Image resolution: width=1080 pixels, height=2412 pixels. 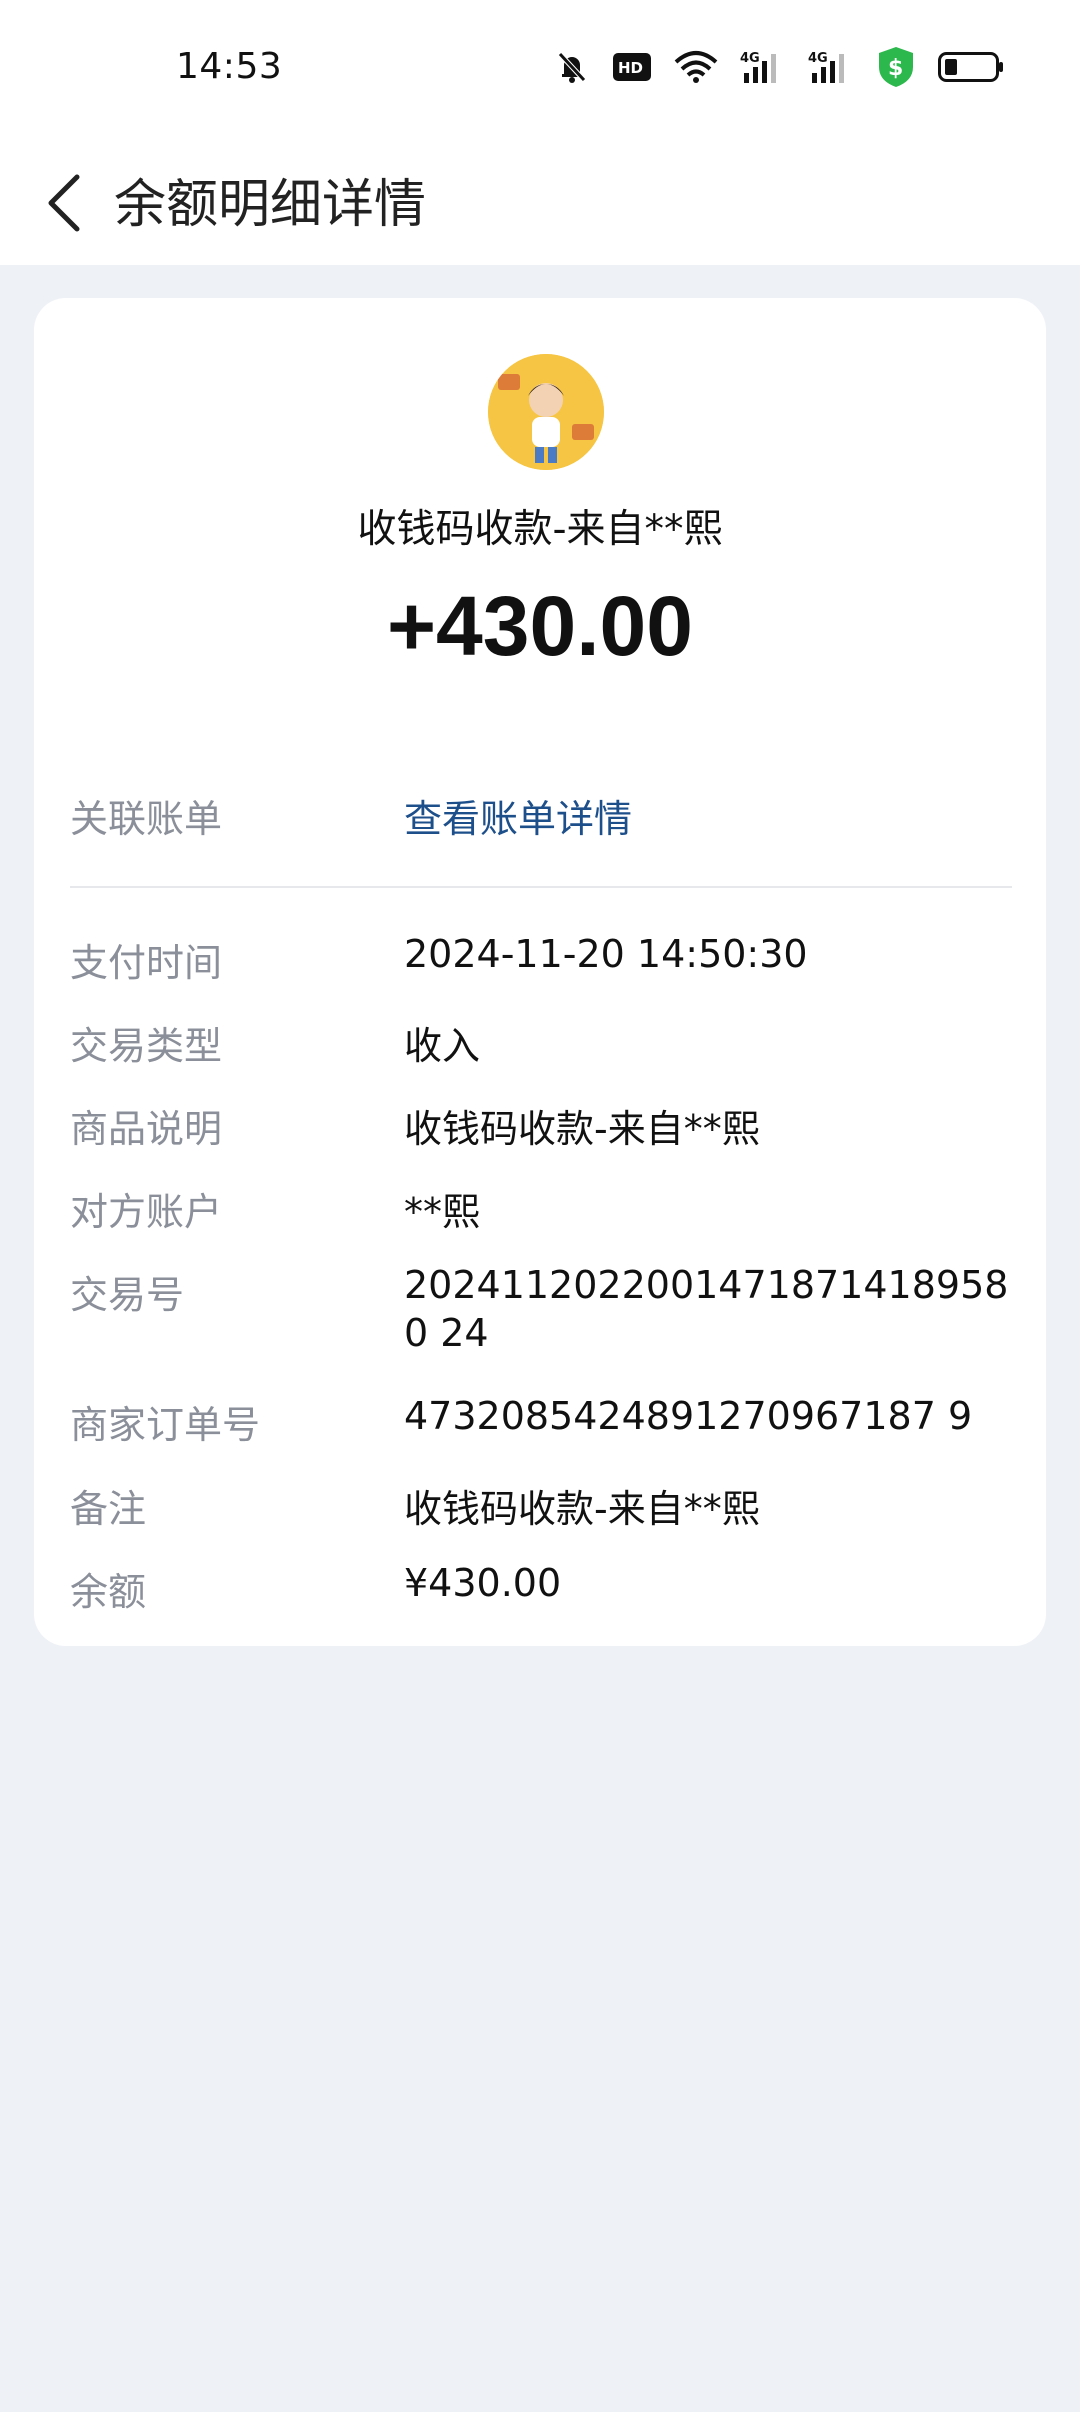 I want to click on status-bar: 14:53 HD 4G 4G $, so click(x=540, y=70).